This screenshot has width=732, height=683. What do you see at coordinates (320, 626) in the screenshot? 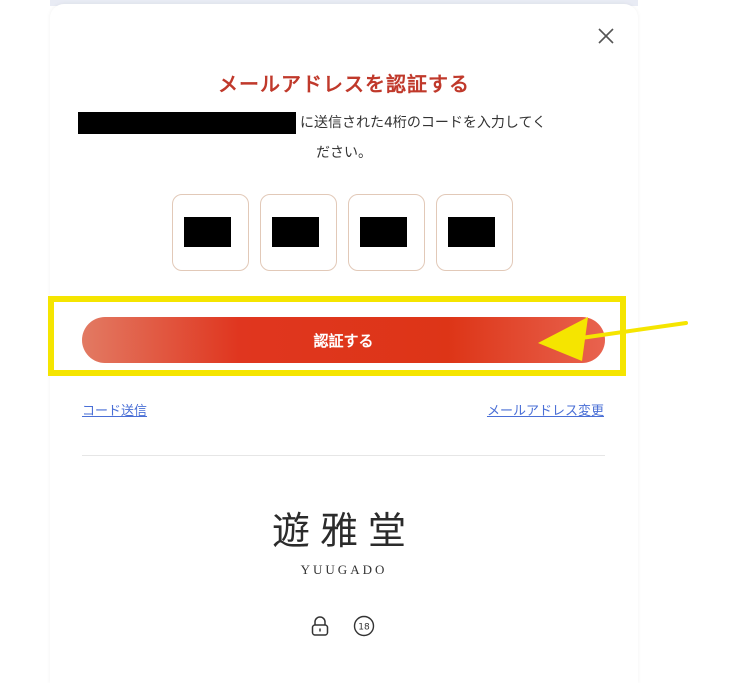
I see `lock-icon` at bounding box center [320, 626].